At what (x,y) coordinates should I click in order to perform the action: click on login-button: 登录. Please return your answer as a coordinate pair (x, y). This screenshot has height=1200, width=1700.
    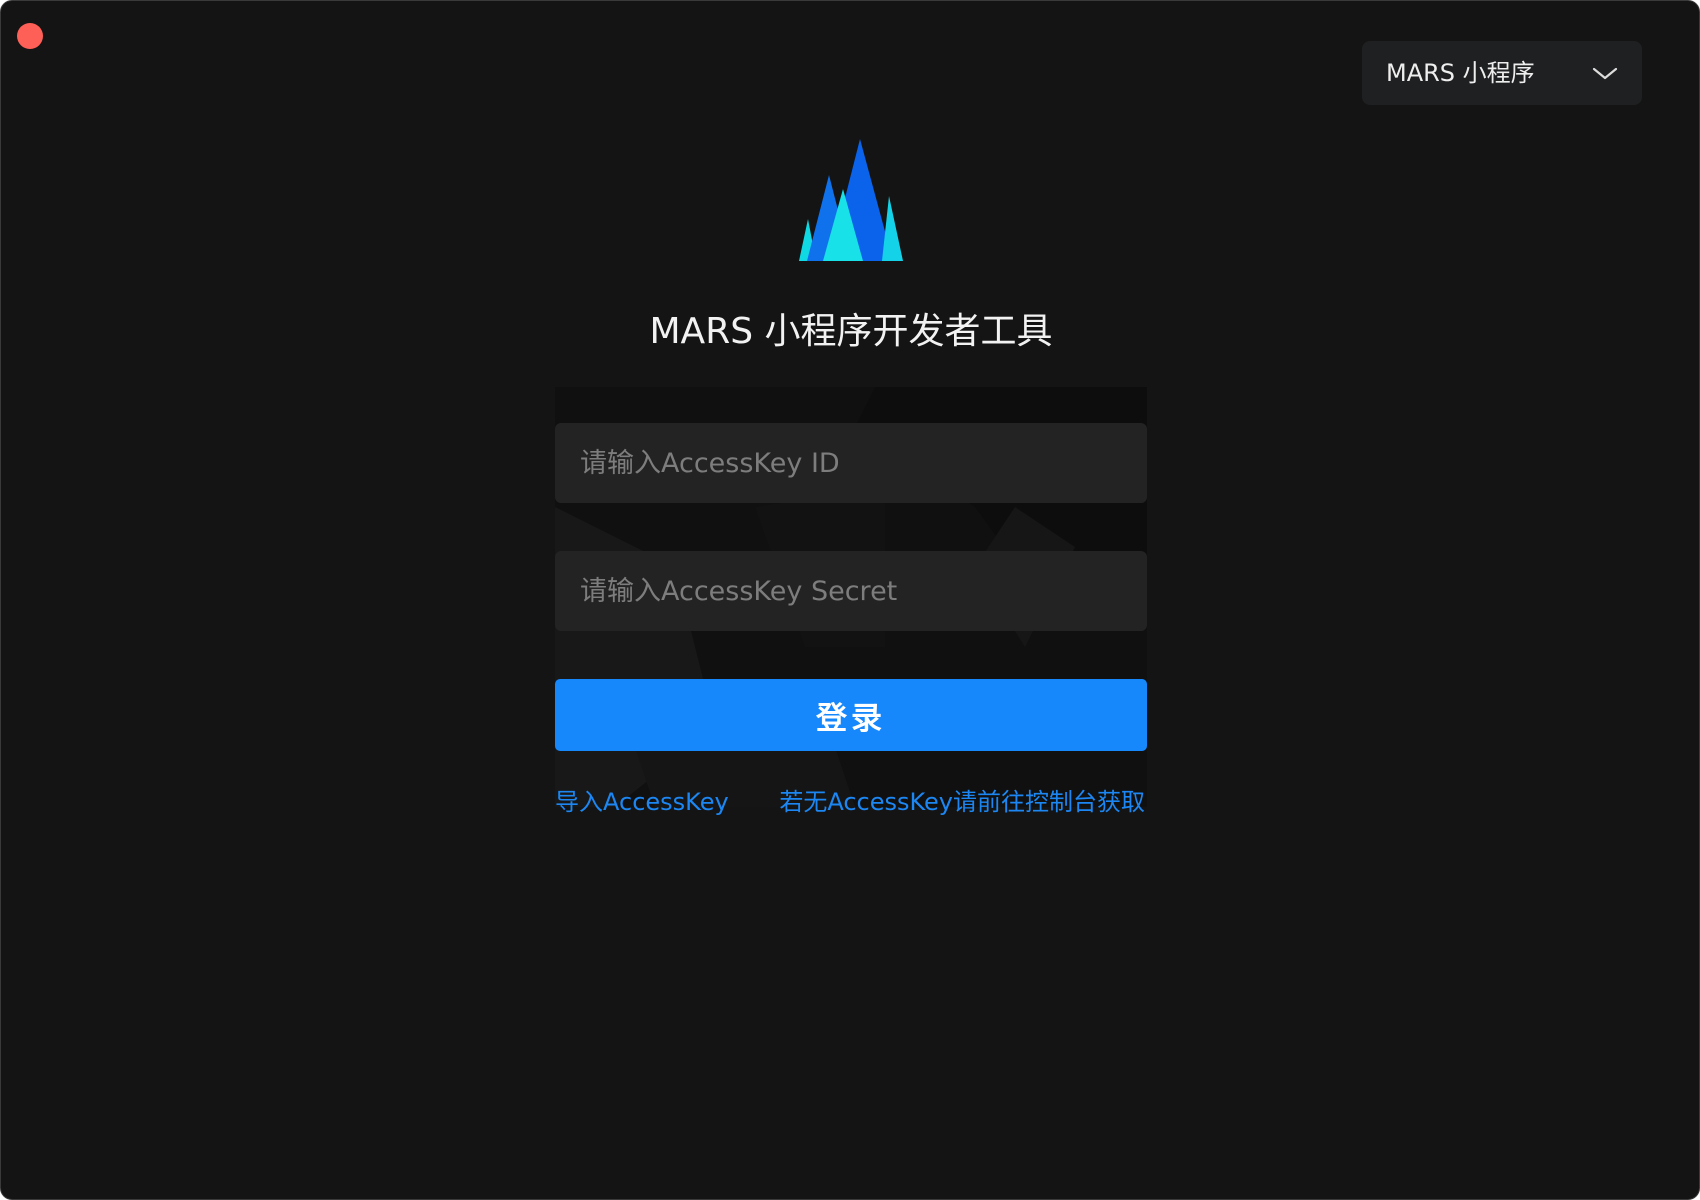
    Looking at the image, I should click on (851, 715).